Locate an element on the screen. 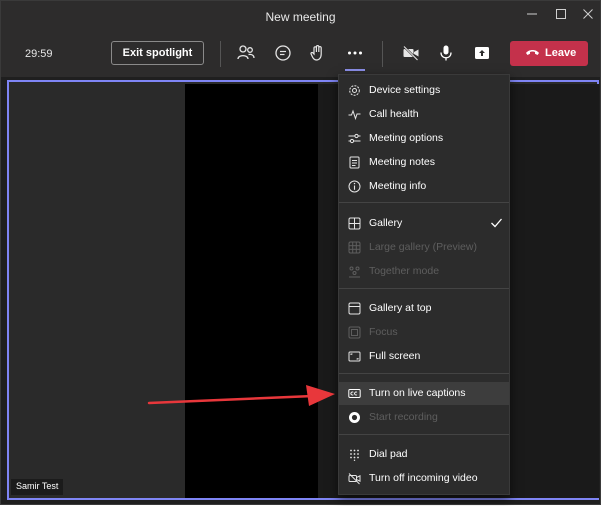  people-icon is located at coordinates (246, 53).